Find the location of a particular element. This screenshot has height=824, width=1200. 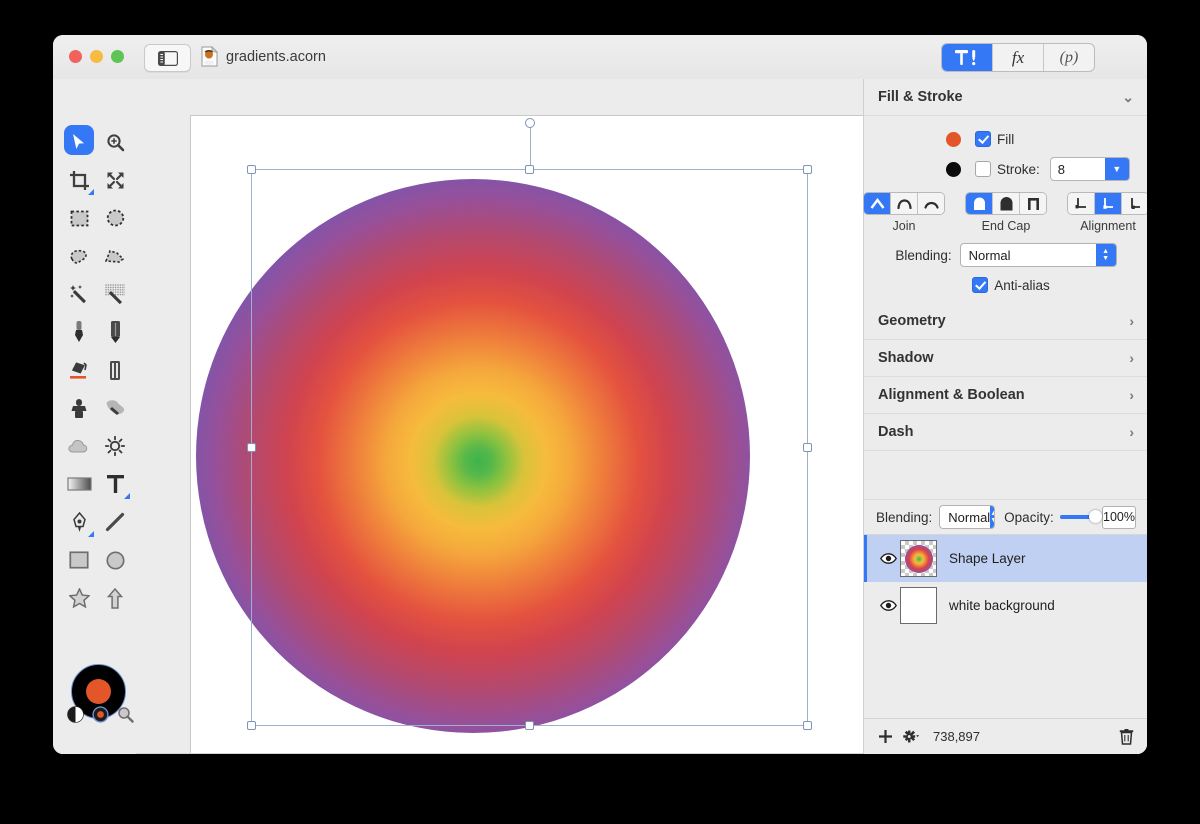

stepper-down-icon: ▼ is located at coordinates (1116, 169).